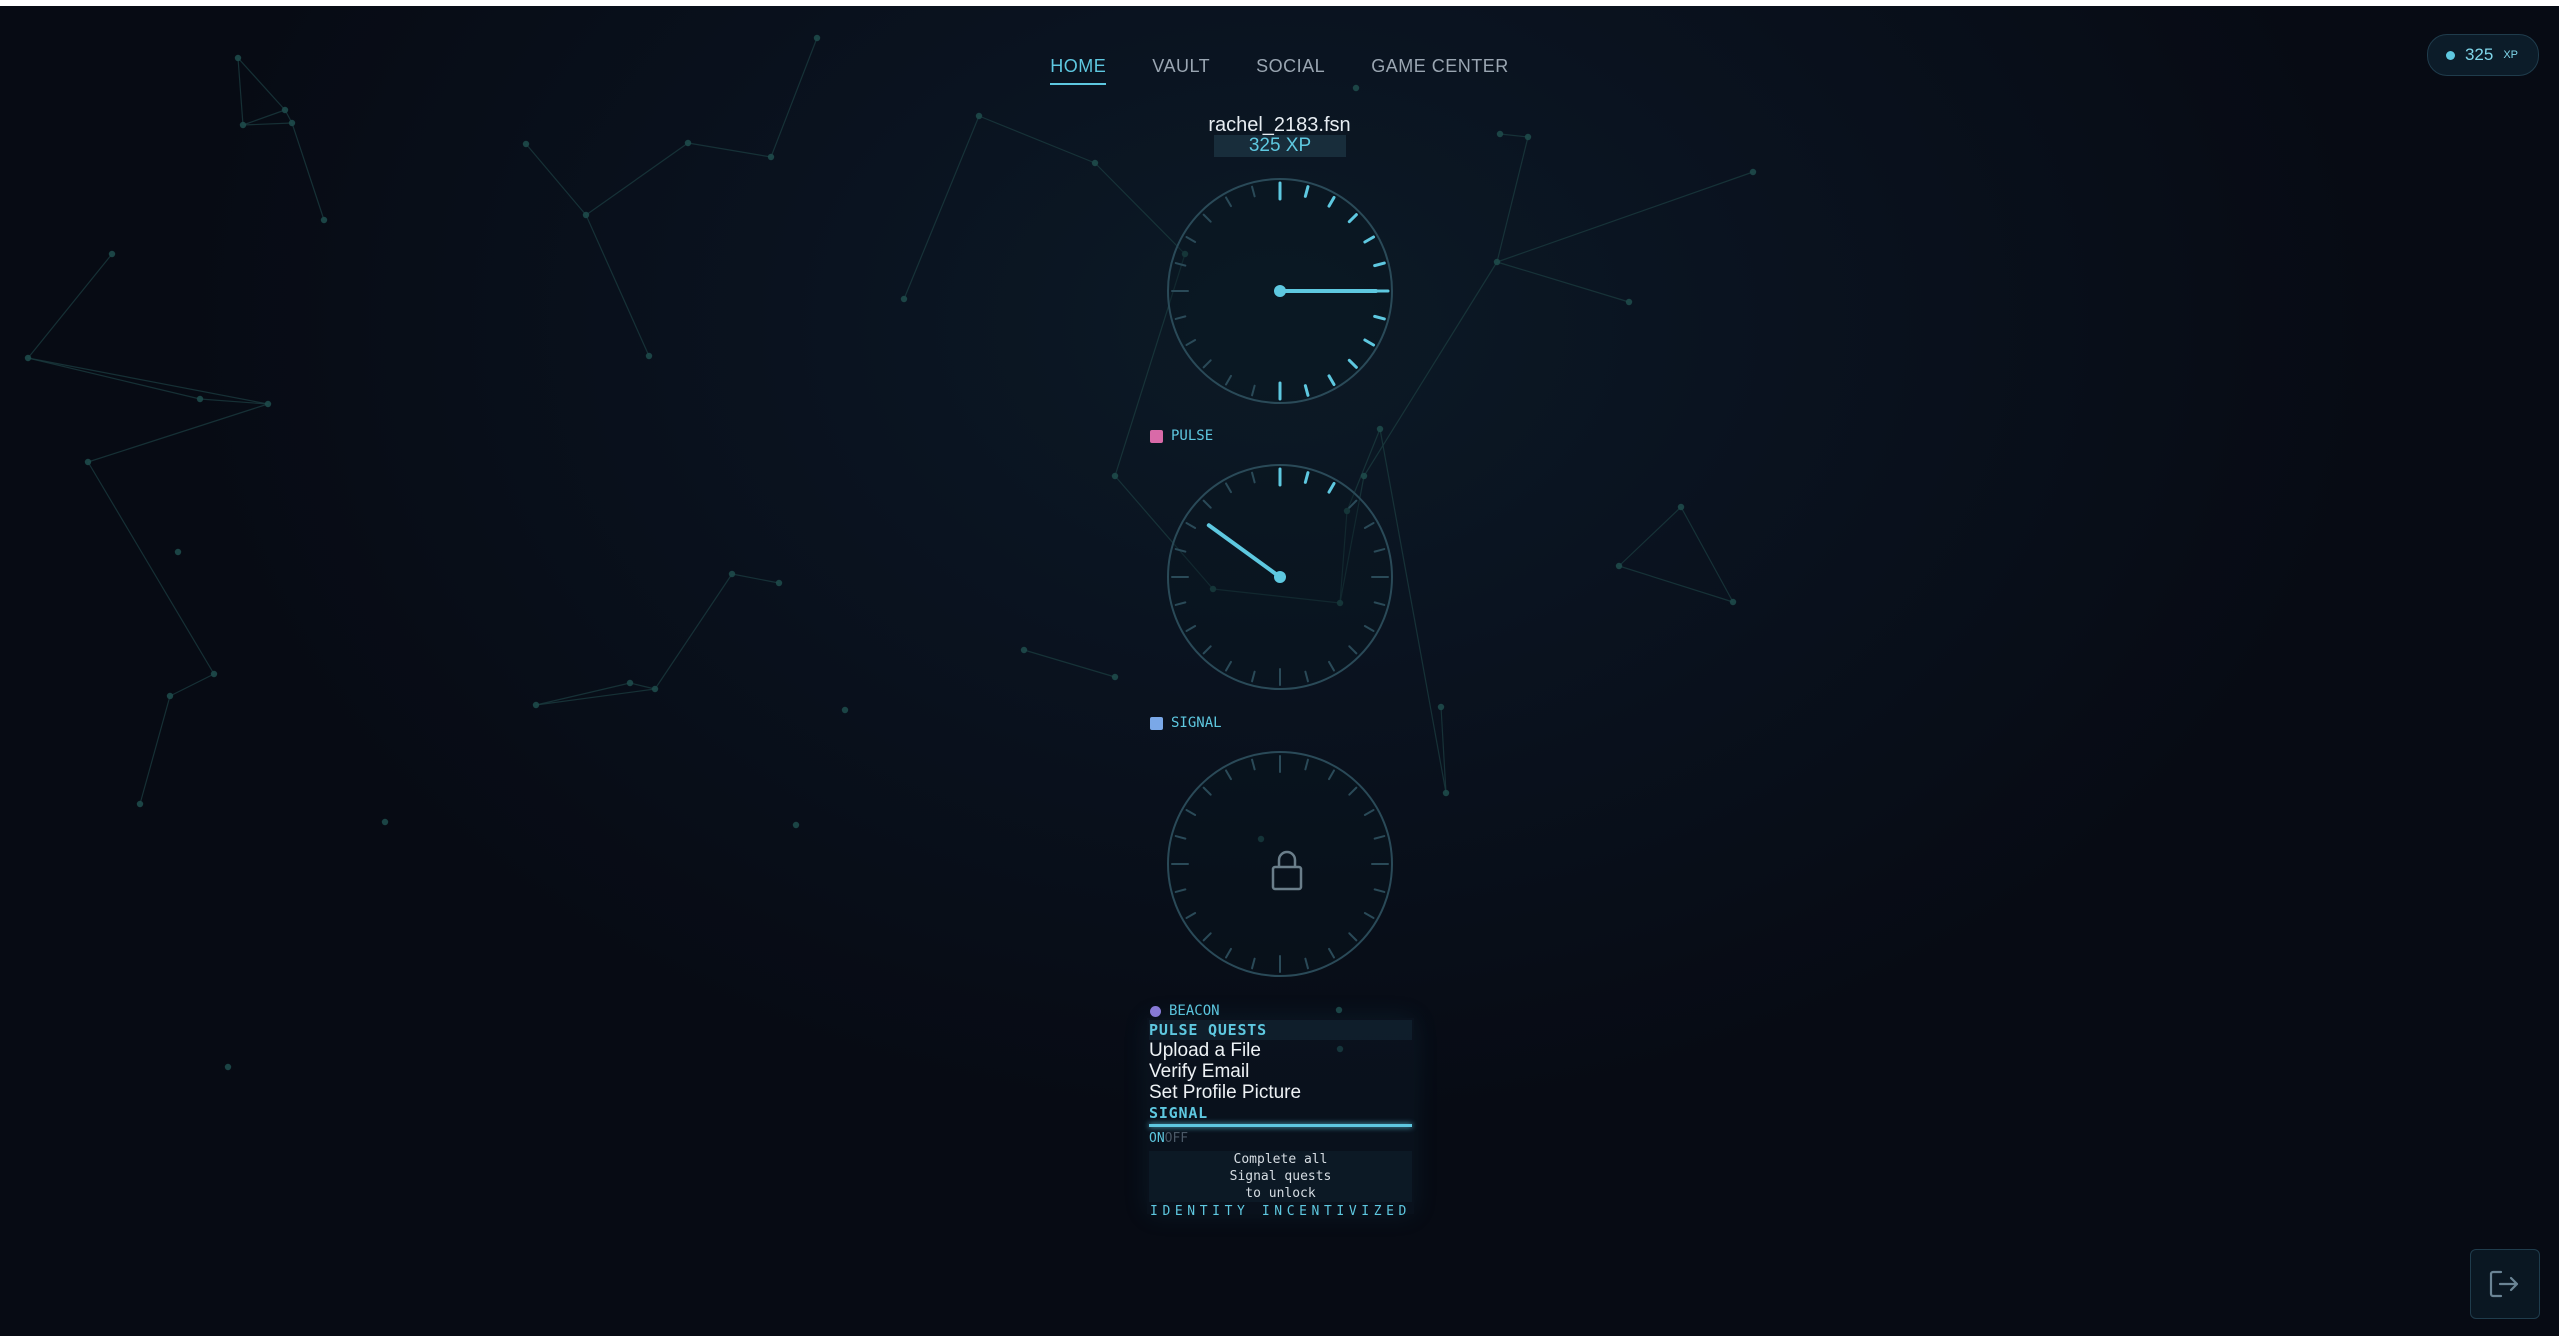 The width and height of the screenshot is (2559, 1336). I want to click on logout-icon, so click(2504, 1284).